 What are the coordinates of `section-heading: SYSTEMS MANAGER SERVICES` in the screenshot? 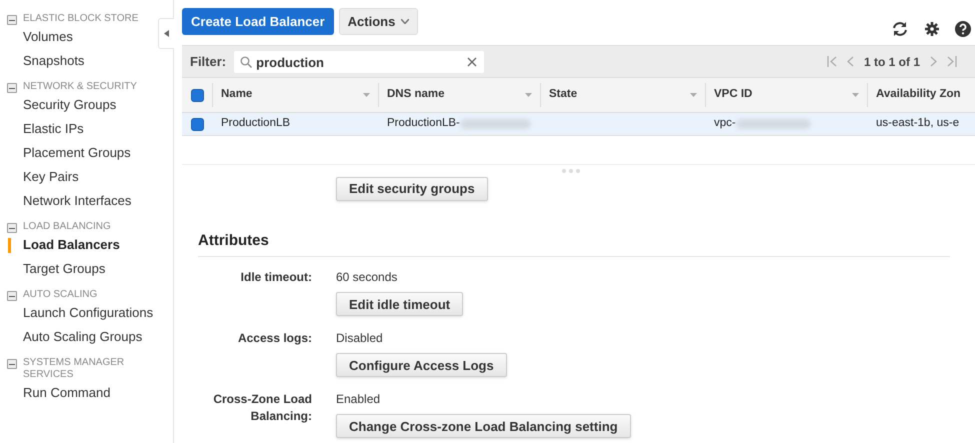 It's located at (74, 369).